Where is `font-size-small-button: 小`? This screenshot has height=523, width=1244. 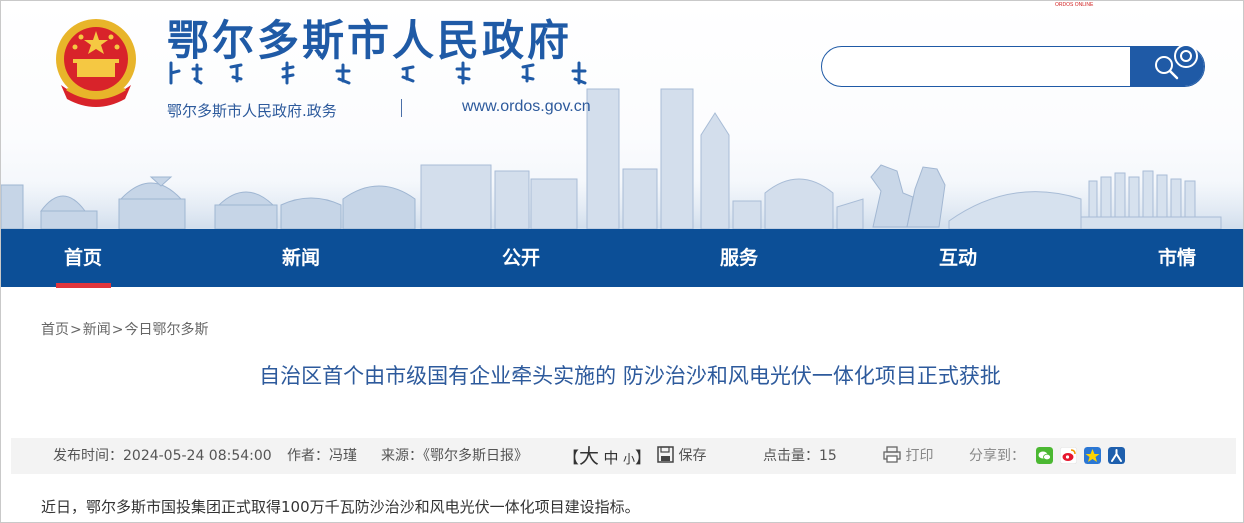
font-size-small-button: 小 is located at coordinates (629, 459).